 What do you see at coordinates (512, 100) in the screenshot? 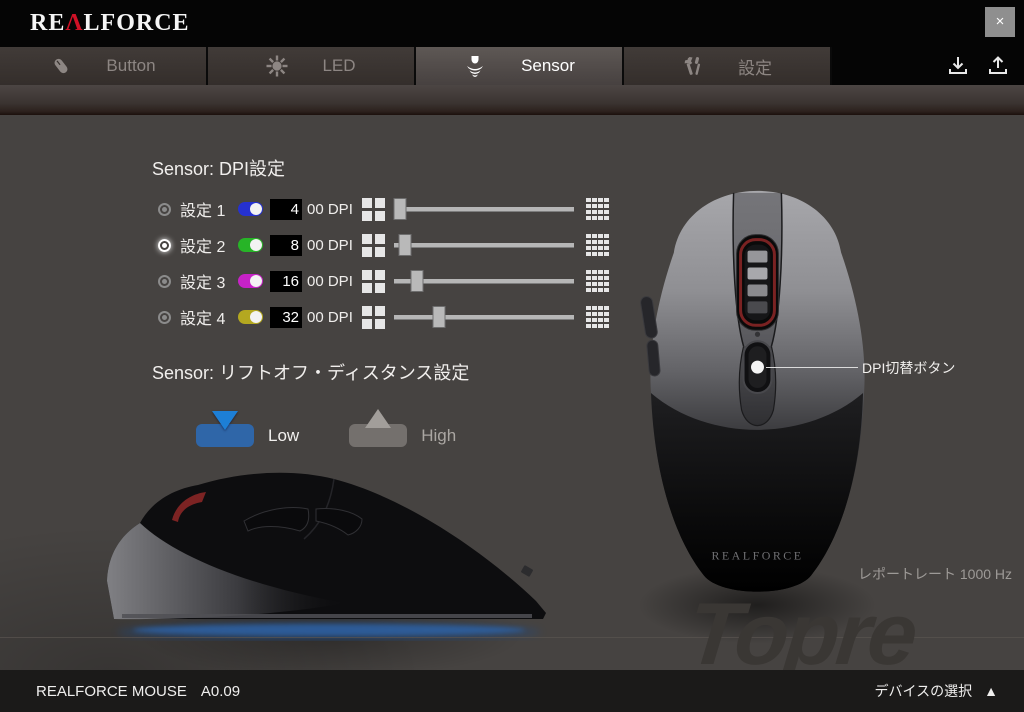
I see `accent-strip` at bounding box center [512, 100].